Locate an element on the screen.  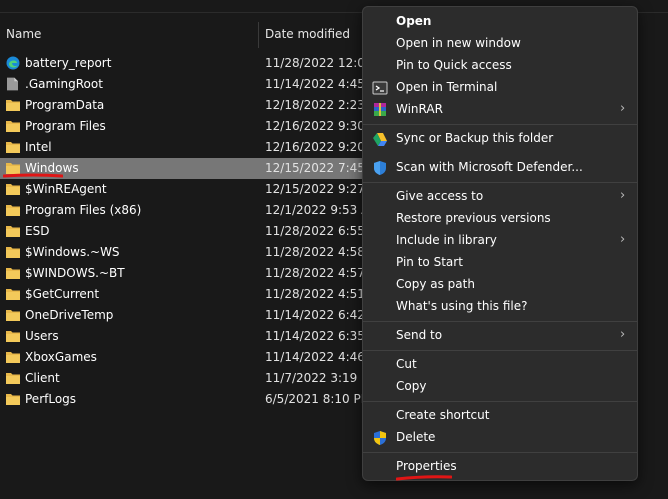
menu-item-send-to: Send to › is located at coordinates (500, 336).